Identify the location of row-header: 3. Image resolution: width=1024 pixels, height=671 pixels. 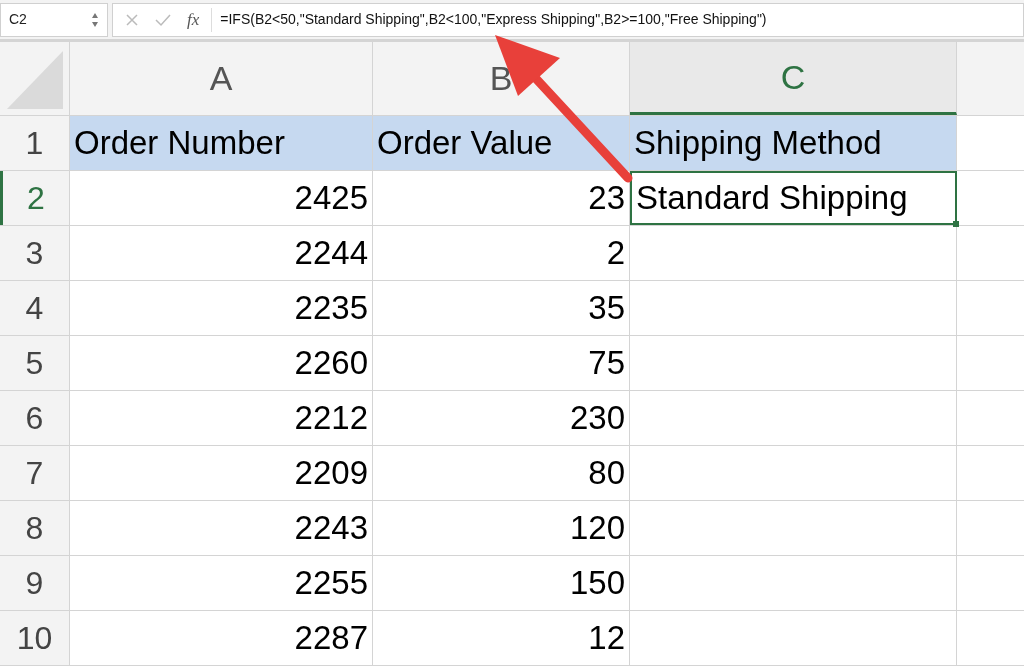
(35, 253).